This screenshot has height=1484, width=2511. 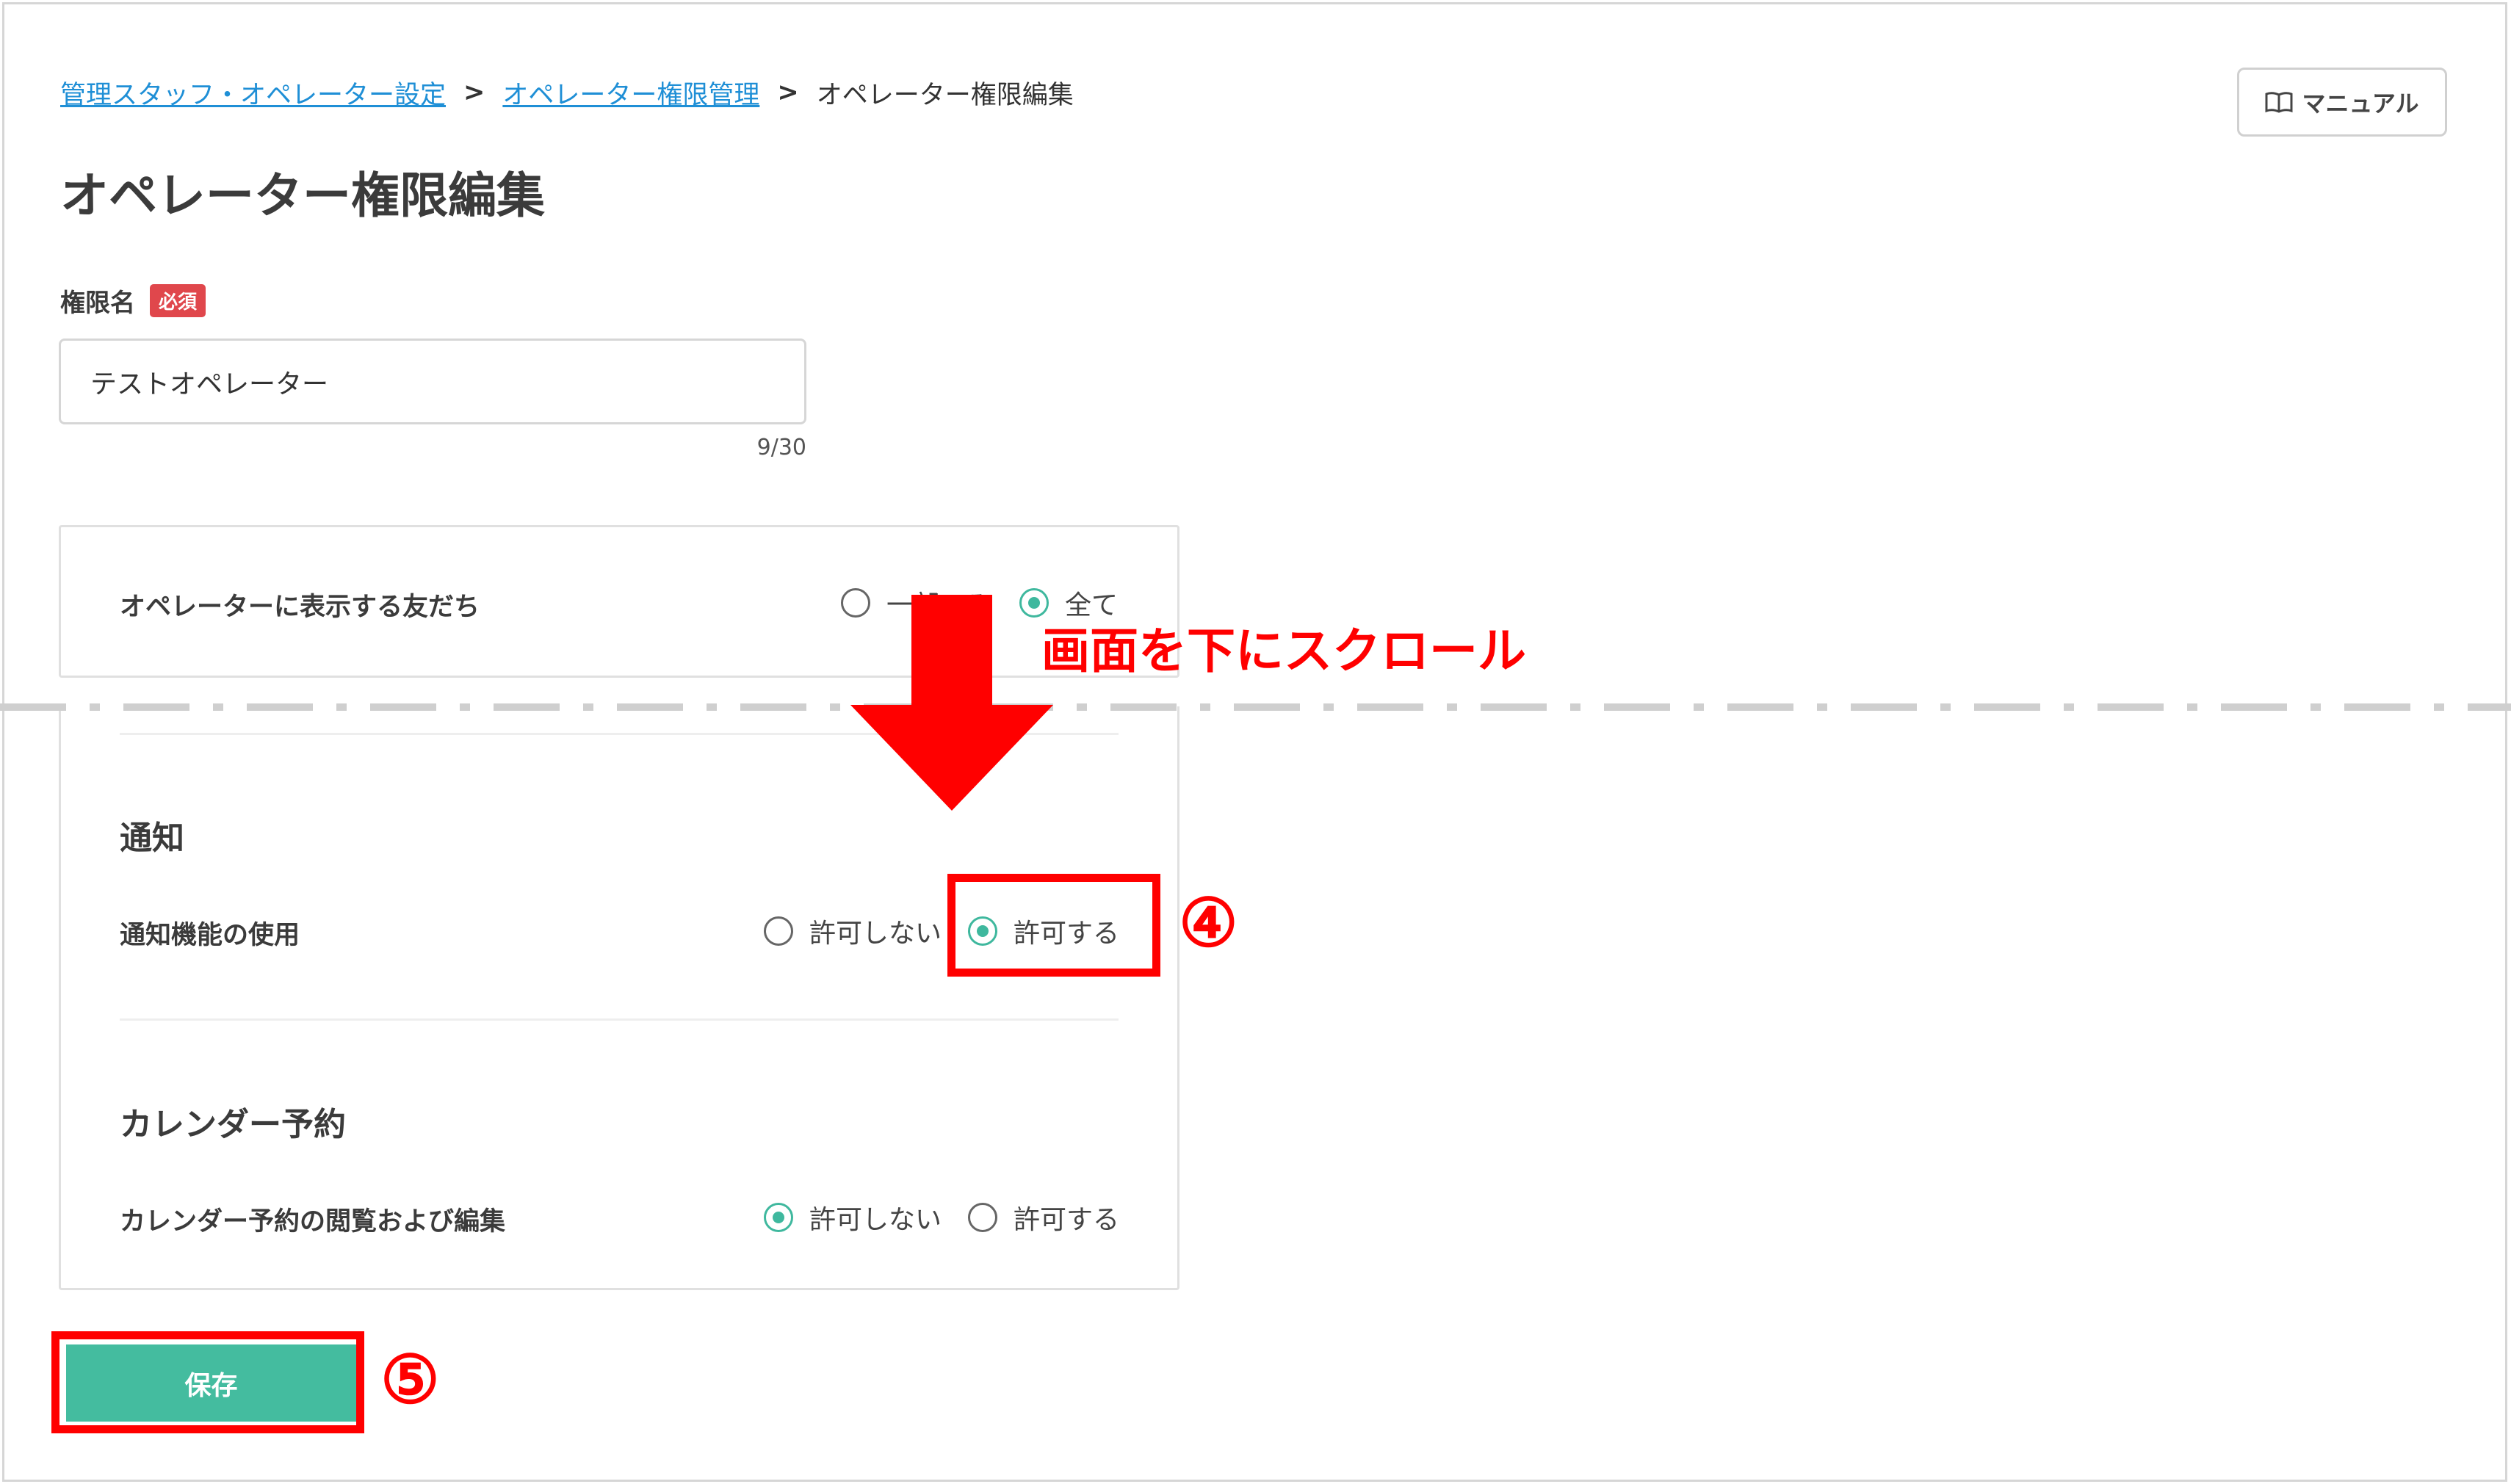 I want to click on manual-button: マニュアル, so click(x=2342, y=102).